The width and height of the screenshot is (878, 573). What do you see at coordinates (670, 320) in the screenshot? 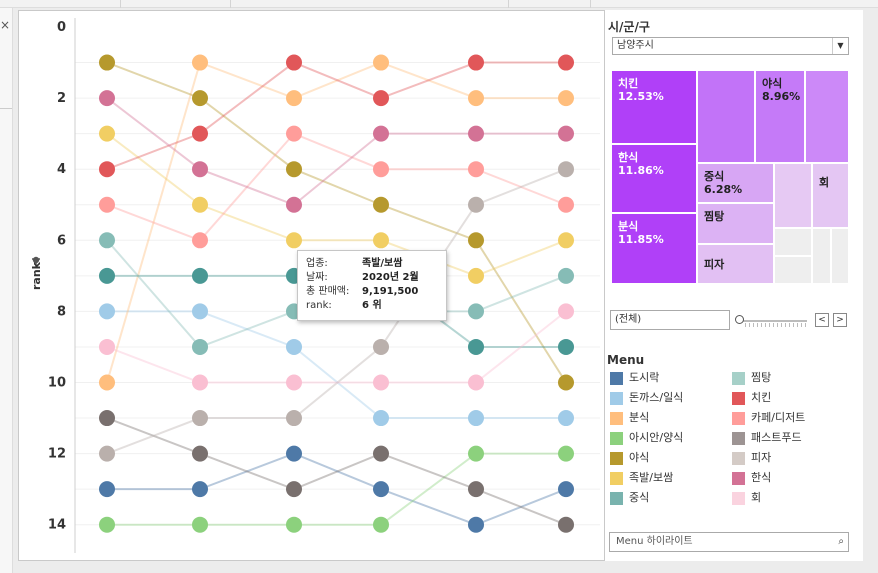
I see `date-range-filter: (전체)` at bounding box center [670, 320].